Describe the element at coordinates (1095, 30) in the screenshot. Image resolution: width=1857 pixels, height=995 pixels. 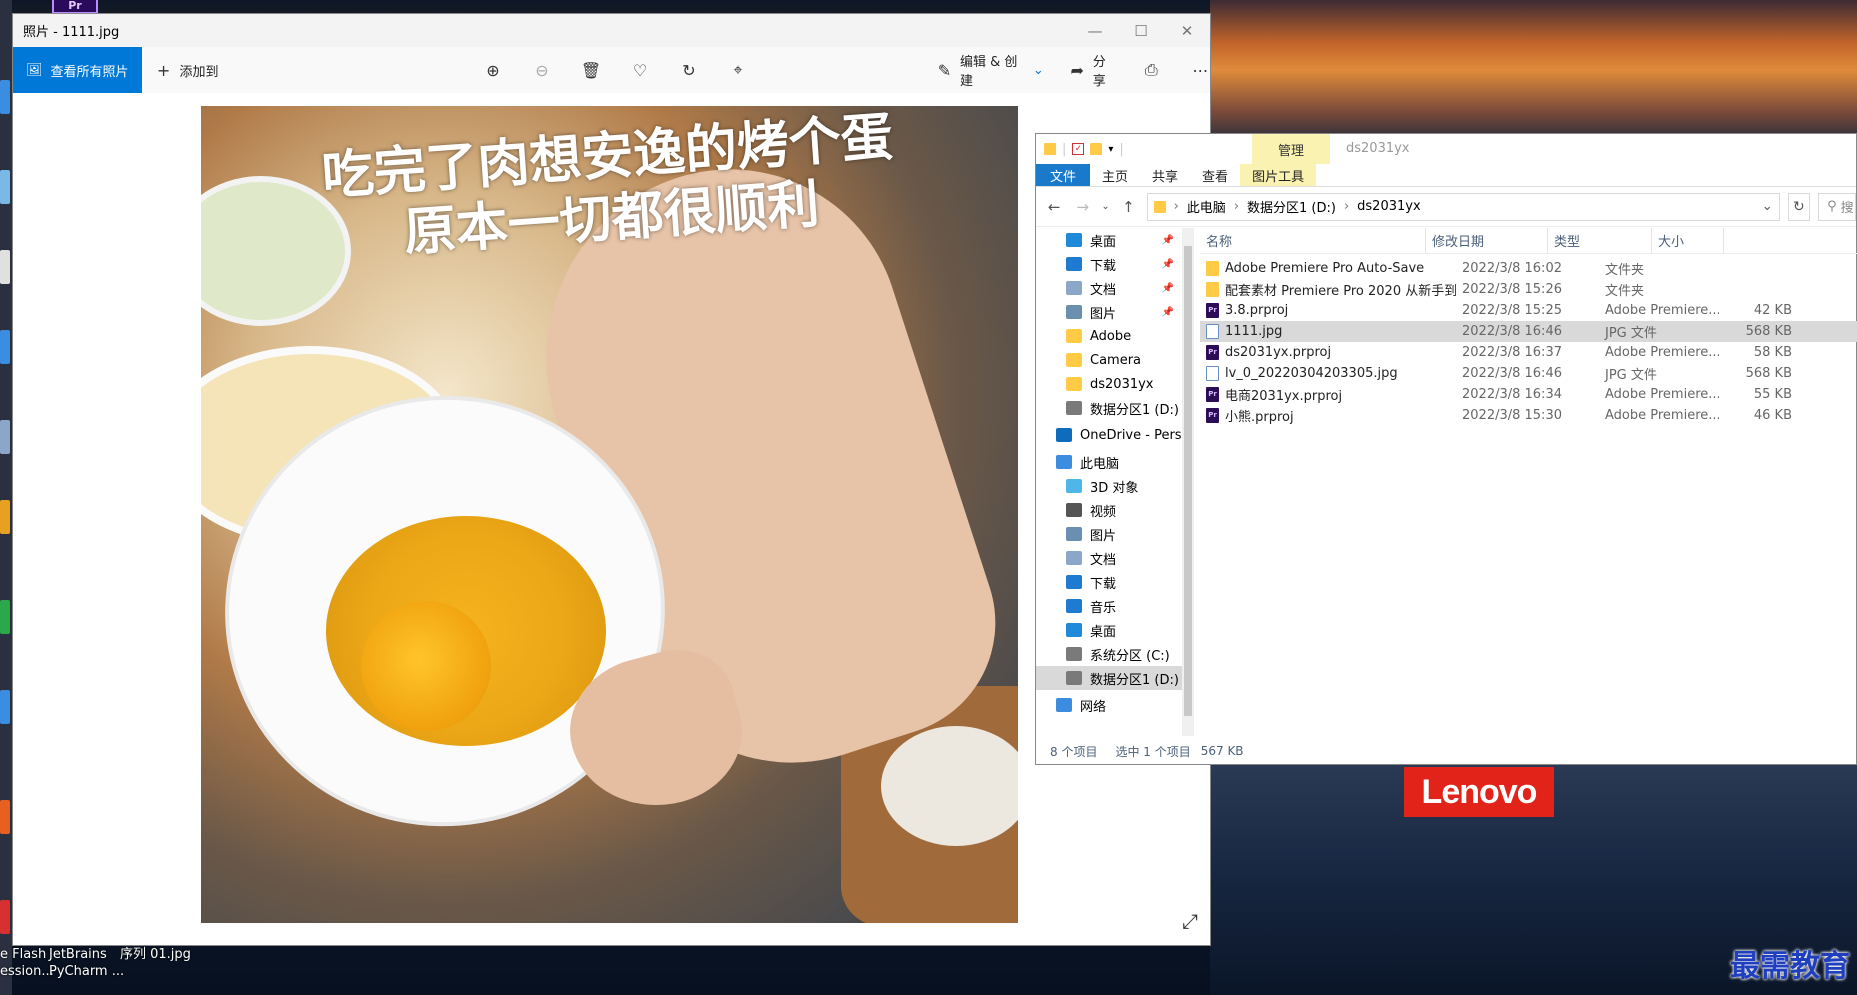
I see `minimize-icon: —` at that location.